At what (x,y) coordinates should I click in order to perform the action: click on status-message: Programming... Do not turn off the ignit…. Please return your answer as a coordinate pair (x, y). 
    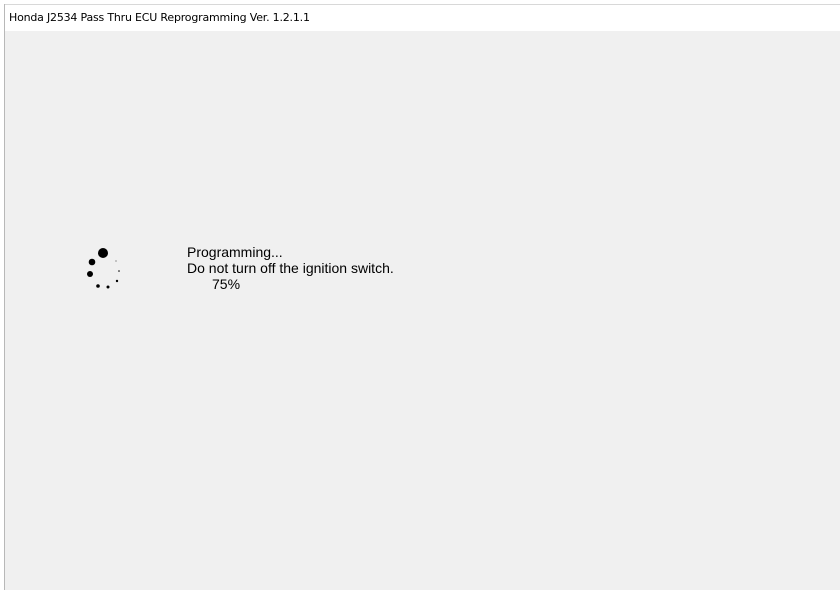
    Looking at the image, I should click on (290, 268).